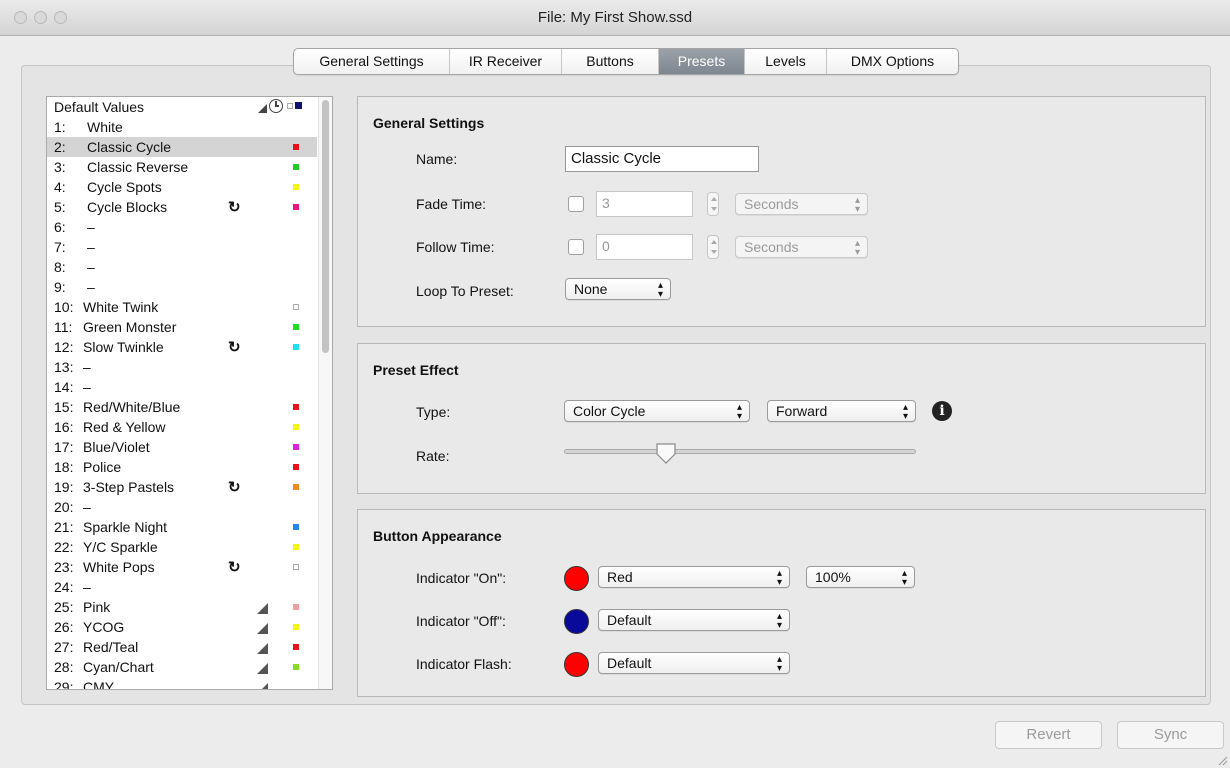 The height and width of the screenshot is (768, 1230). I want to click on preset-list-item: 1: White, so click(182, 127).